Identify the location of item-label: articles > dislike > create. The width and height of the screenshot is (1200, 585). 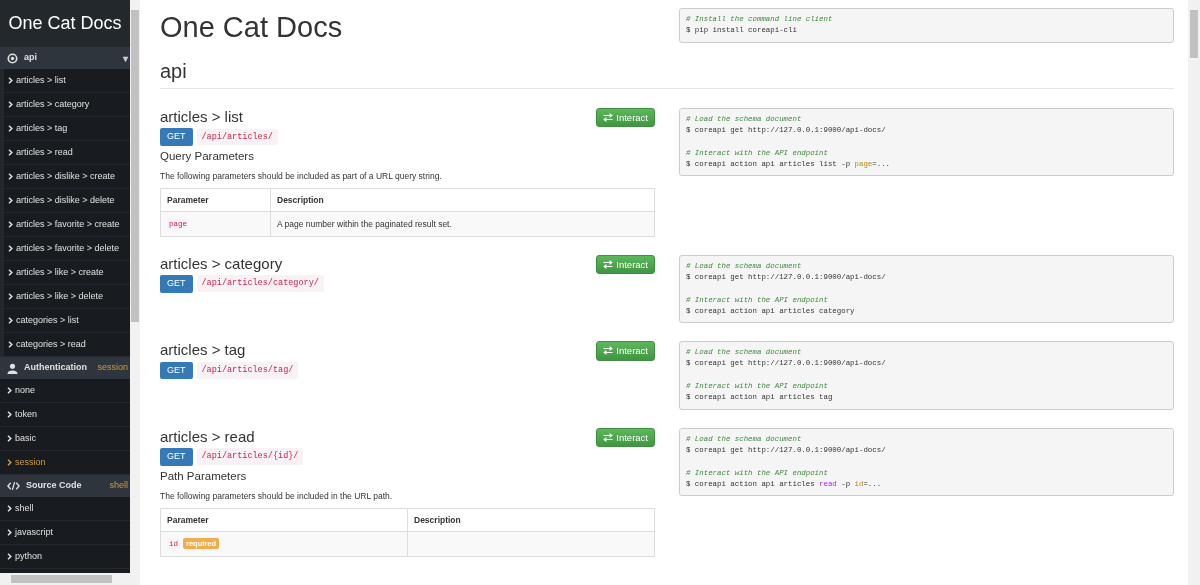
(66, 176).